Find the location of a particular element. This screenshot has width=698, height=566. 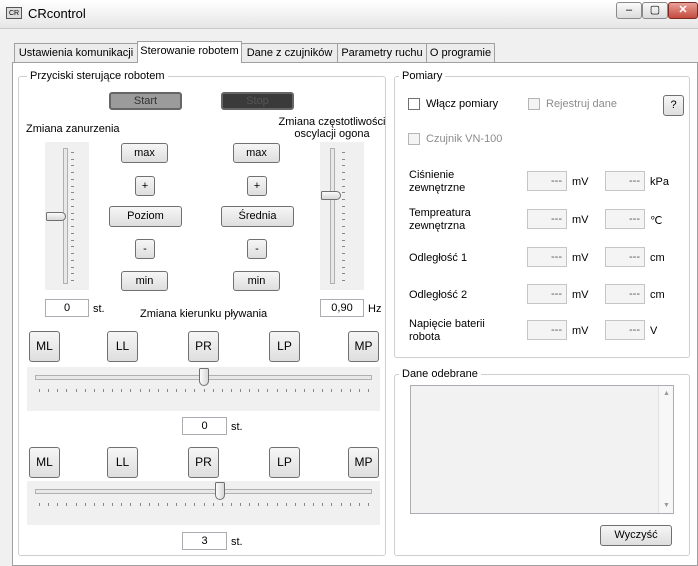

tail-min-button: min is located at coordinates (256, 281).